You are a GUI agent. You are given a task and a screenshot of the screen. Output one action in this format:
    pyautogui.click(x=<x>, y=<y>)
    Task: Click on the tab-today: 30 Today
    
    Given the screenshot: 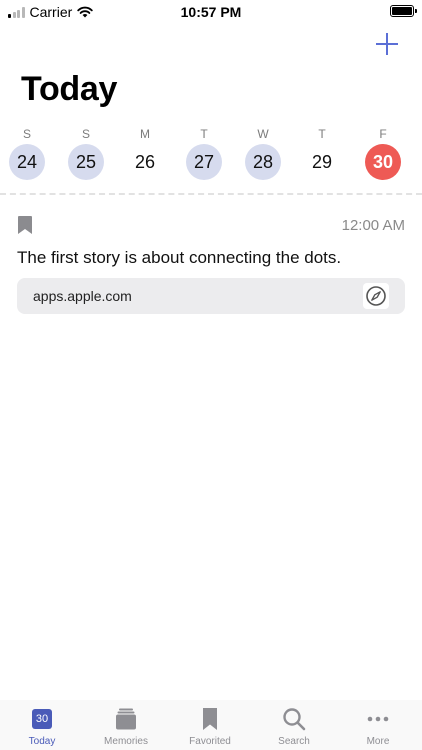 What is the action you would take?
    pyautogui.click(x=42, y=725)
    